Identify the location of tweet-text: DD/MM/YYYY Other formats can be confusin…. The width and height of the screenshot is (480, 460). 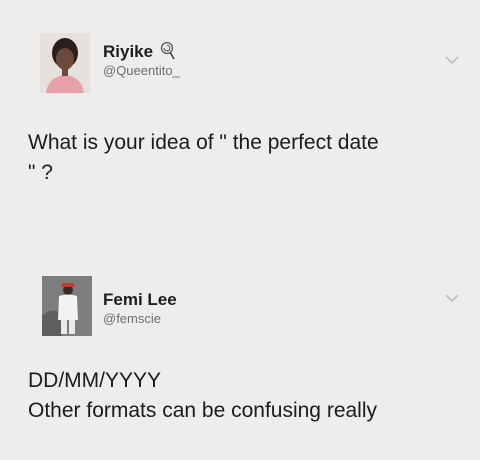
(248, 396).